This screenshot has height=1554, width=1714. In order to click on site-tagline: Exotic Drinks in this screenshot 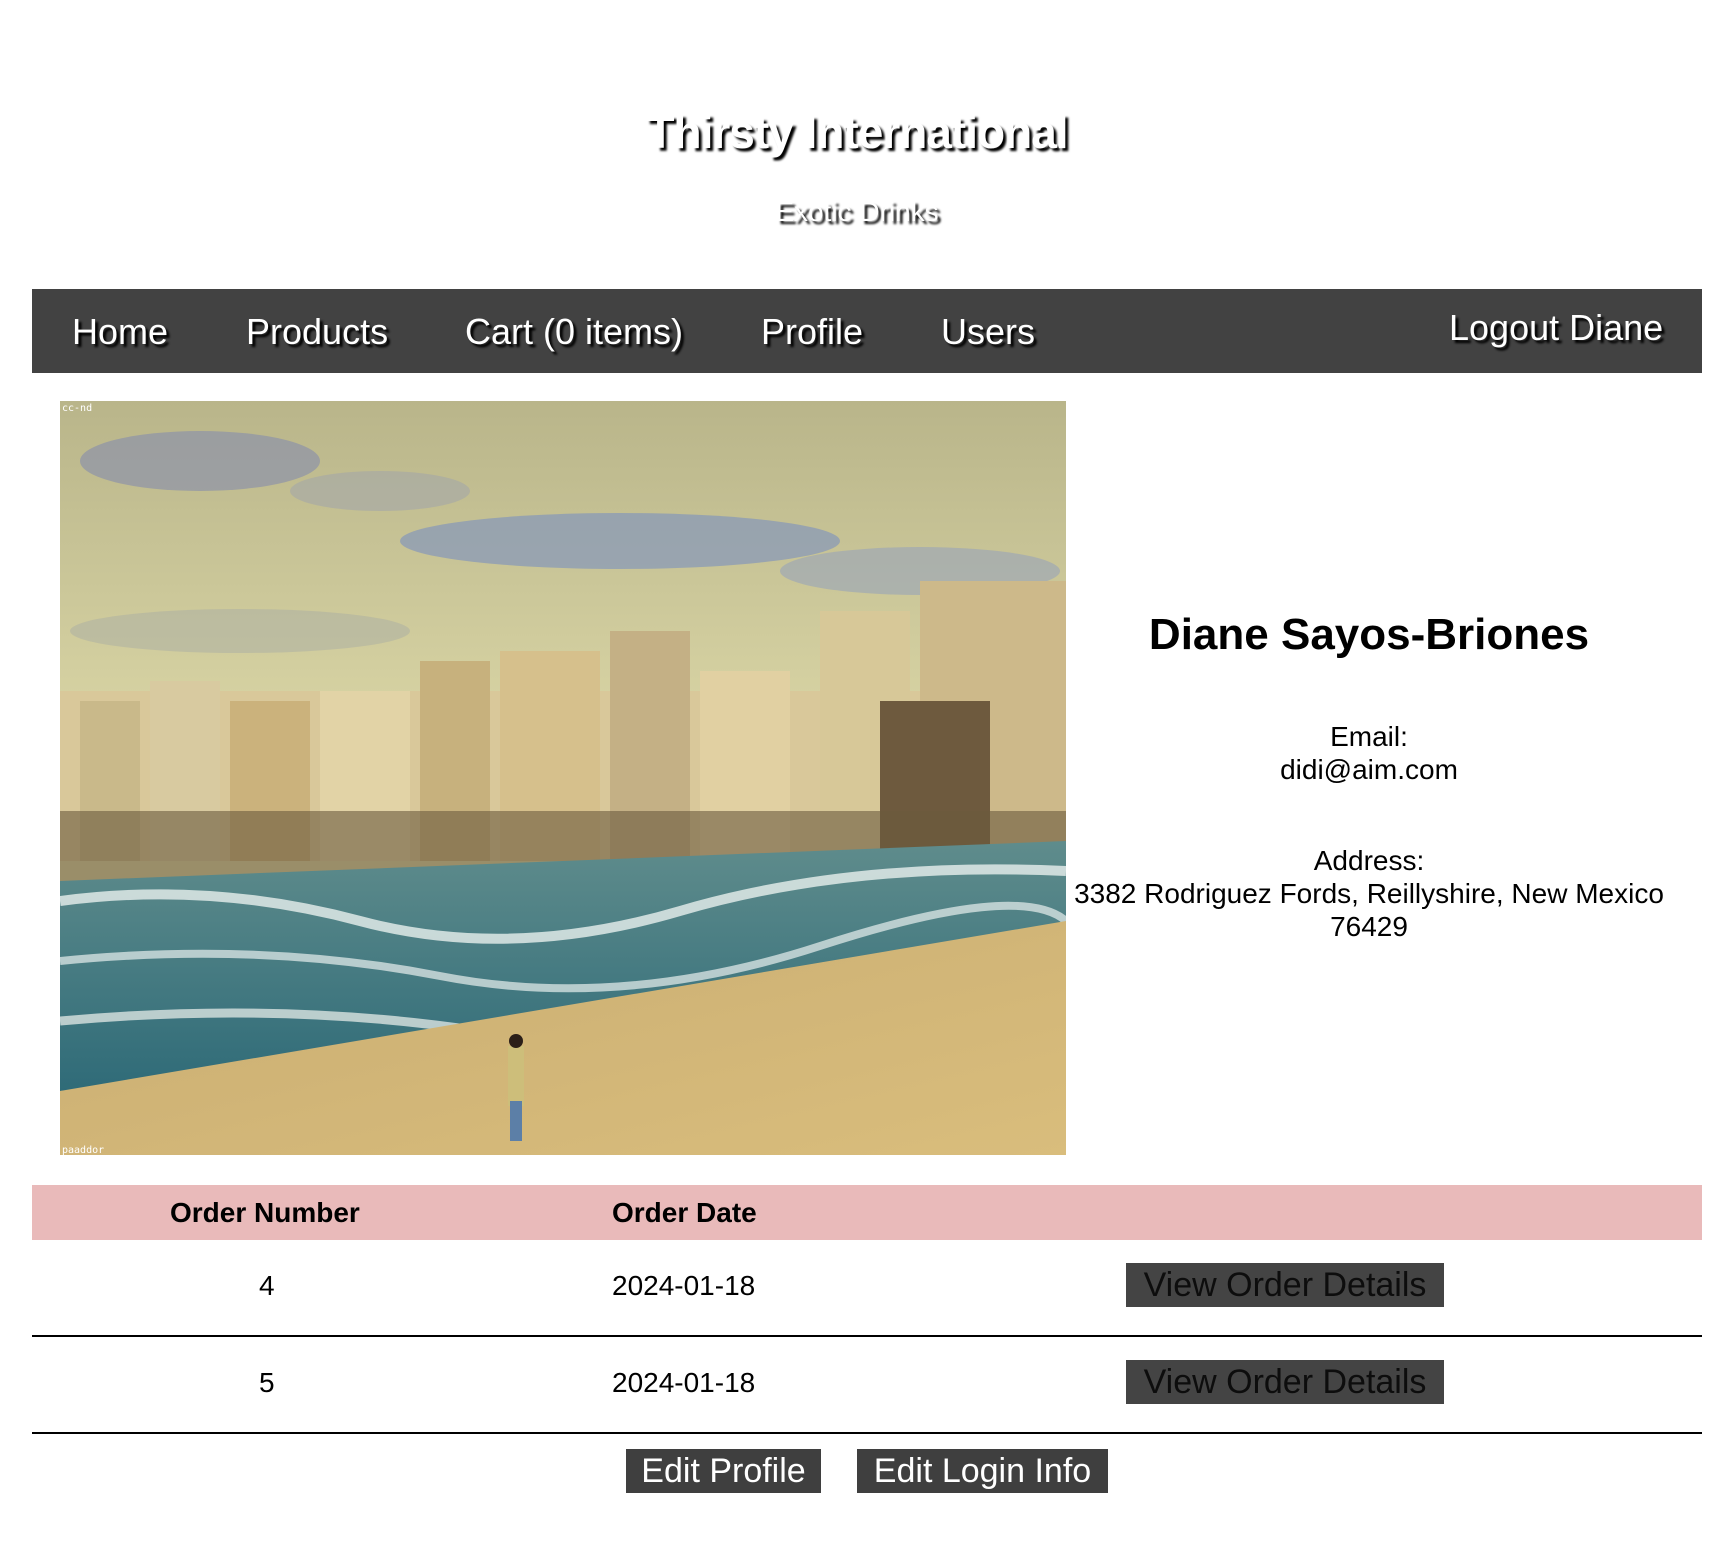, I will do `click(857, 211)`.